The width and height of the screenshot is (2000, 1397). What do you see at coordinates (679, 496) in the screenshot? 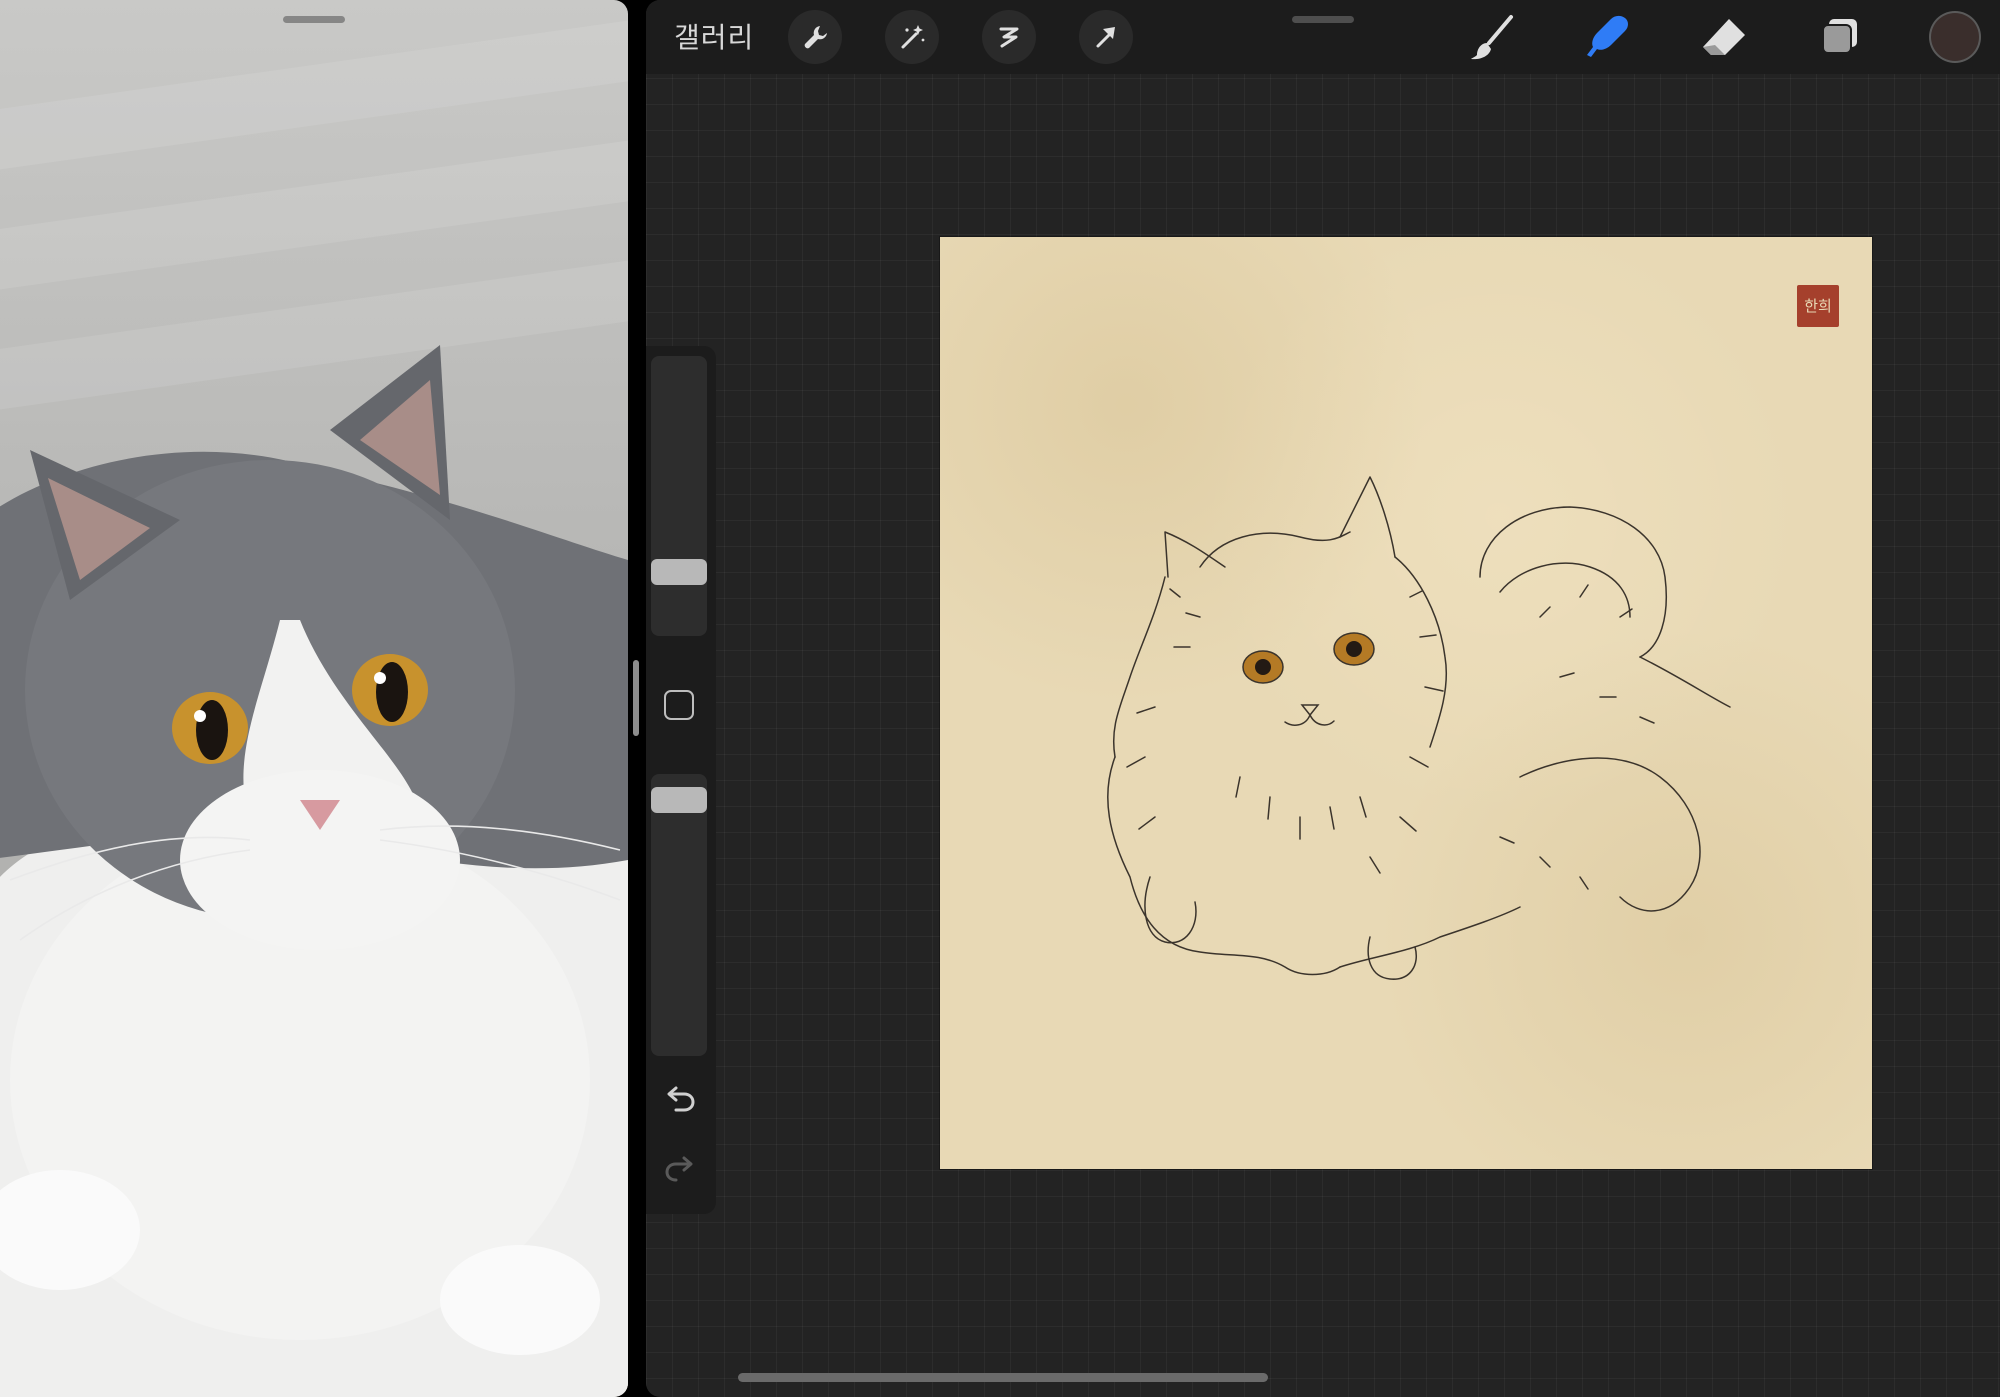
I see `brush-size-slider` at bounding box center [679, 496].